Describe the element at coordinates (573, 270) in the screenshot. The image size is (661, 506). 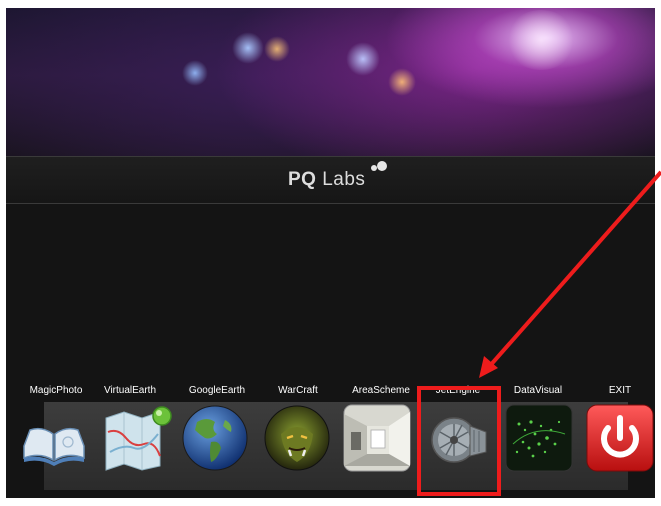
I see `arrow-shaft` at that location.